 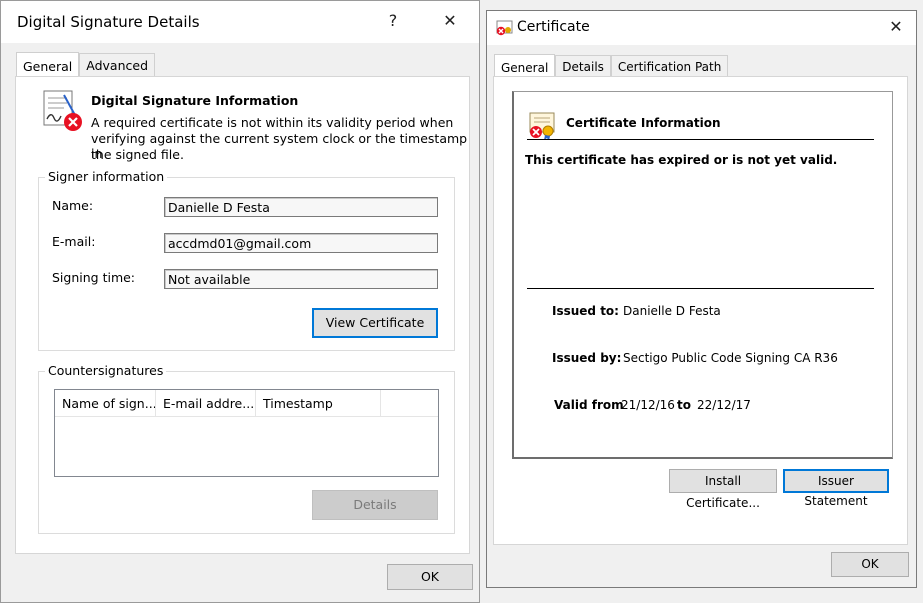 I want to click on valid-to-label: to, so click(x=684, y=405).